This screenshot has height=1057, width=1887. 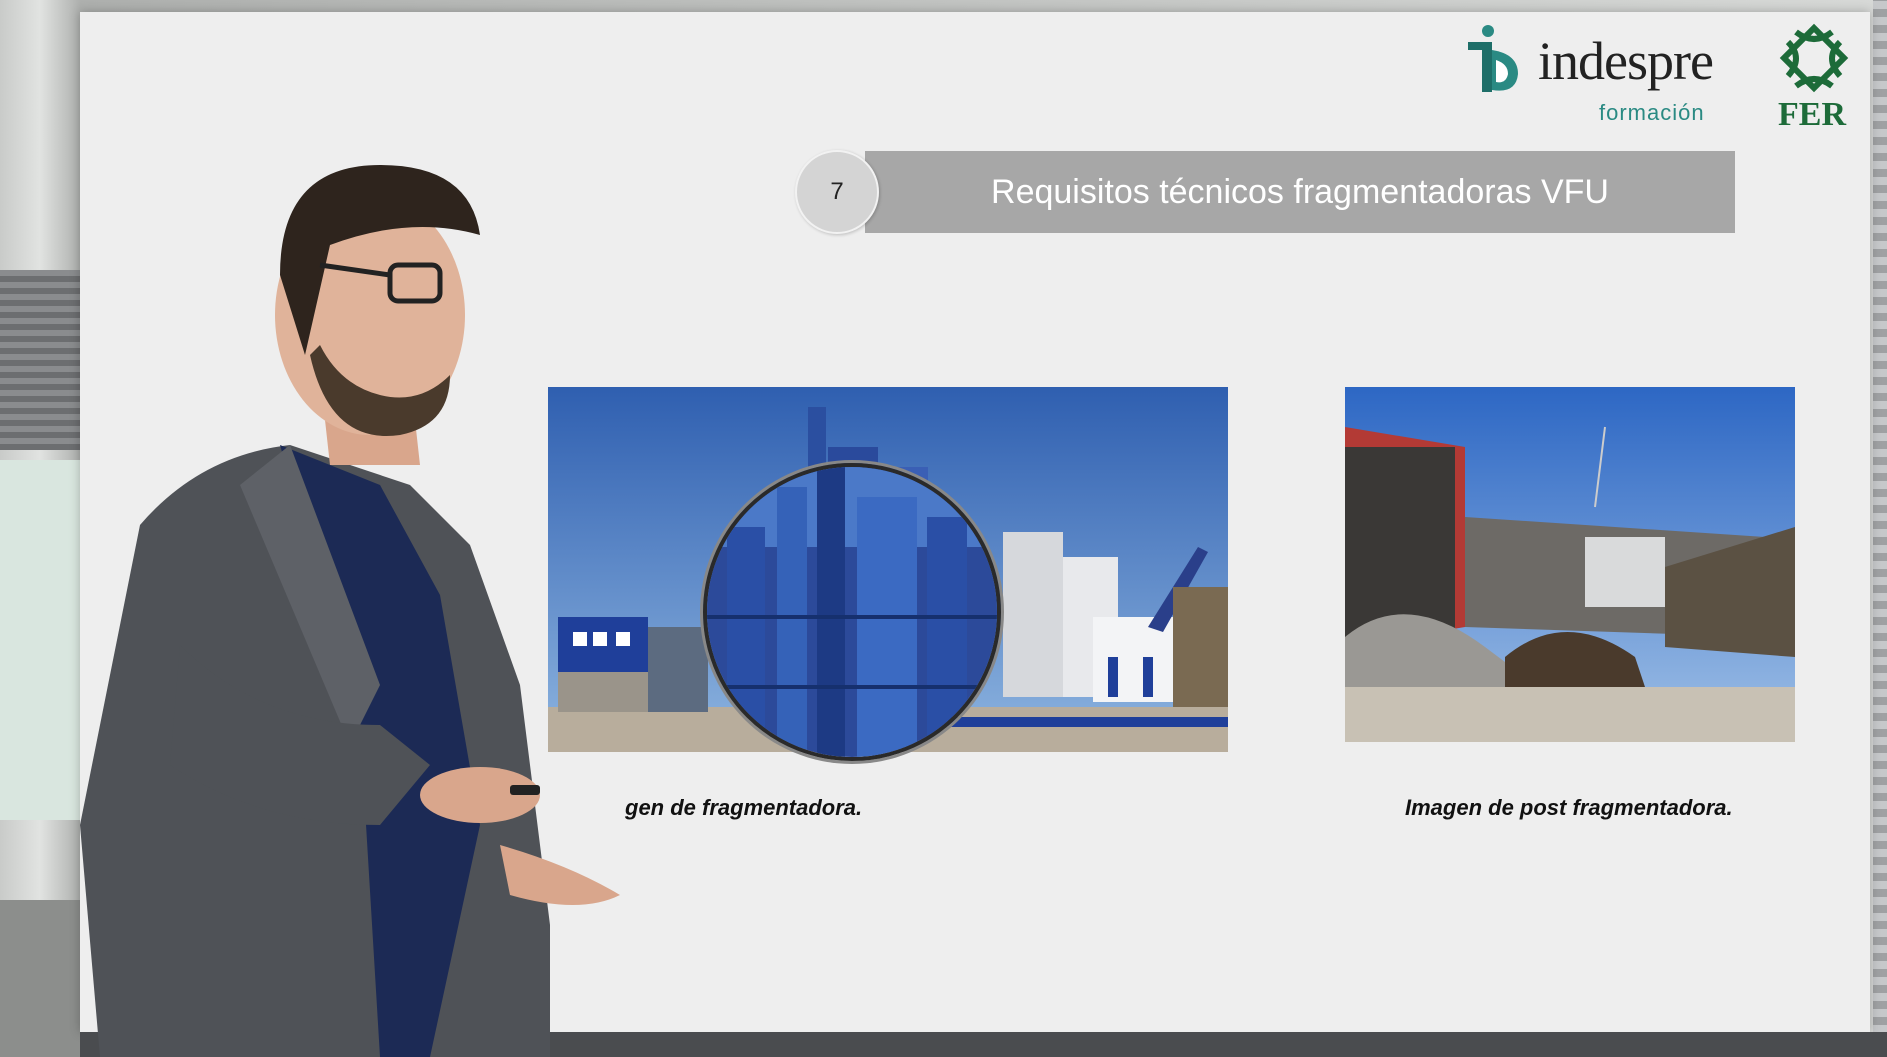 What do you see at coordinates (1626, 61) in the screenshot?
I see `indespre-wordmark: indespre` at bounding box center [1626, 61].